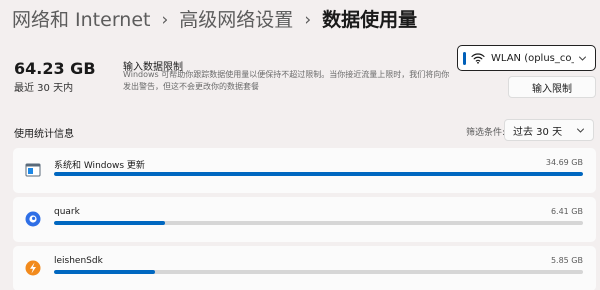  I want to click on focus-accent, so click(464, 58).